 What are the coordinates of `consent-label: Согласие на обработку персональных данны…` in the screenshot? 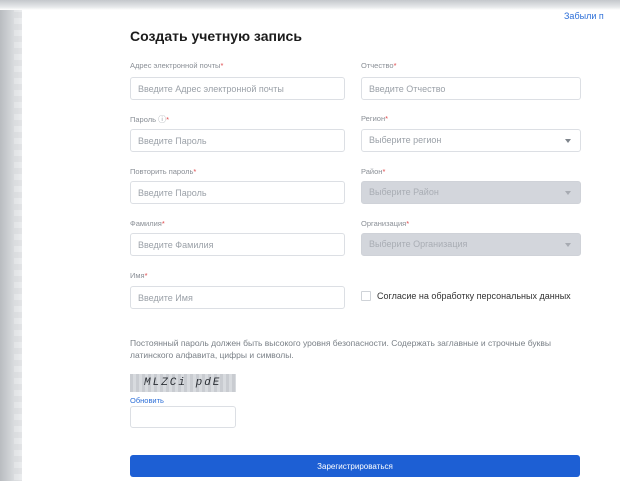 It's located at (474, 296).